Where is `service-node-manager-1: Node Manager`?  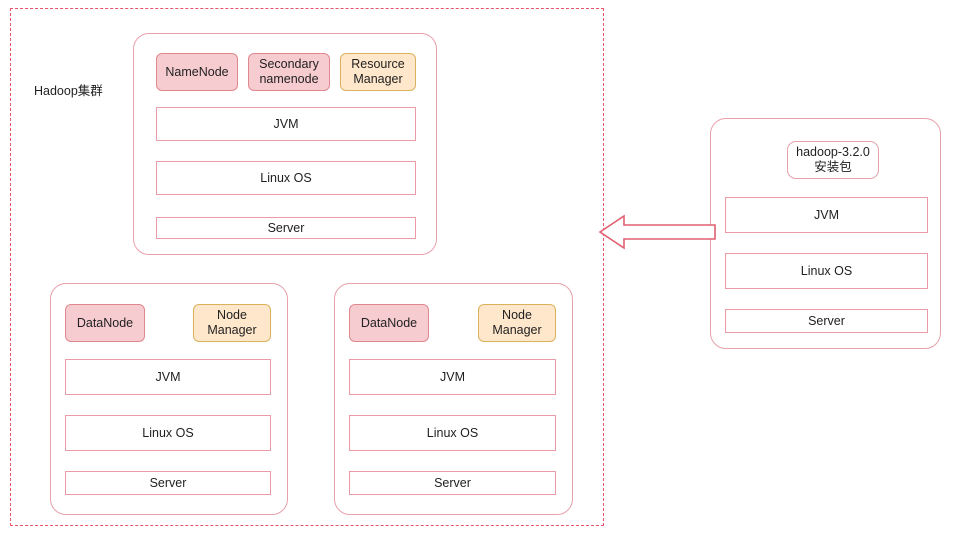 service-node-manager-1: Node Manager is located at coordinates (232, 323).